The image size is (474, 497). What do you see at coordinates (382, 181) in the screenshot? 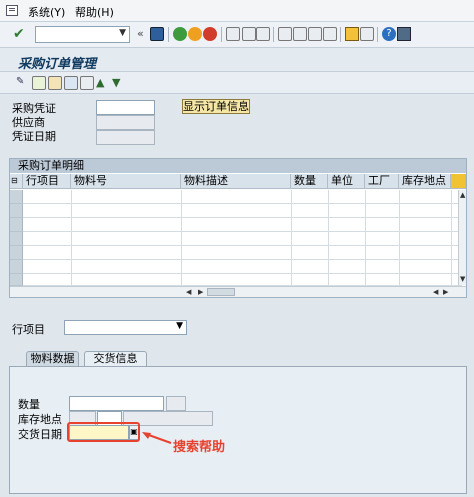
I see `column-header: 工厂` at bounding box center [382, 181].